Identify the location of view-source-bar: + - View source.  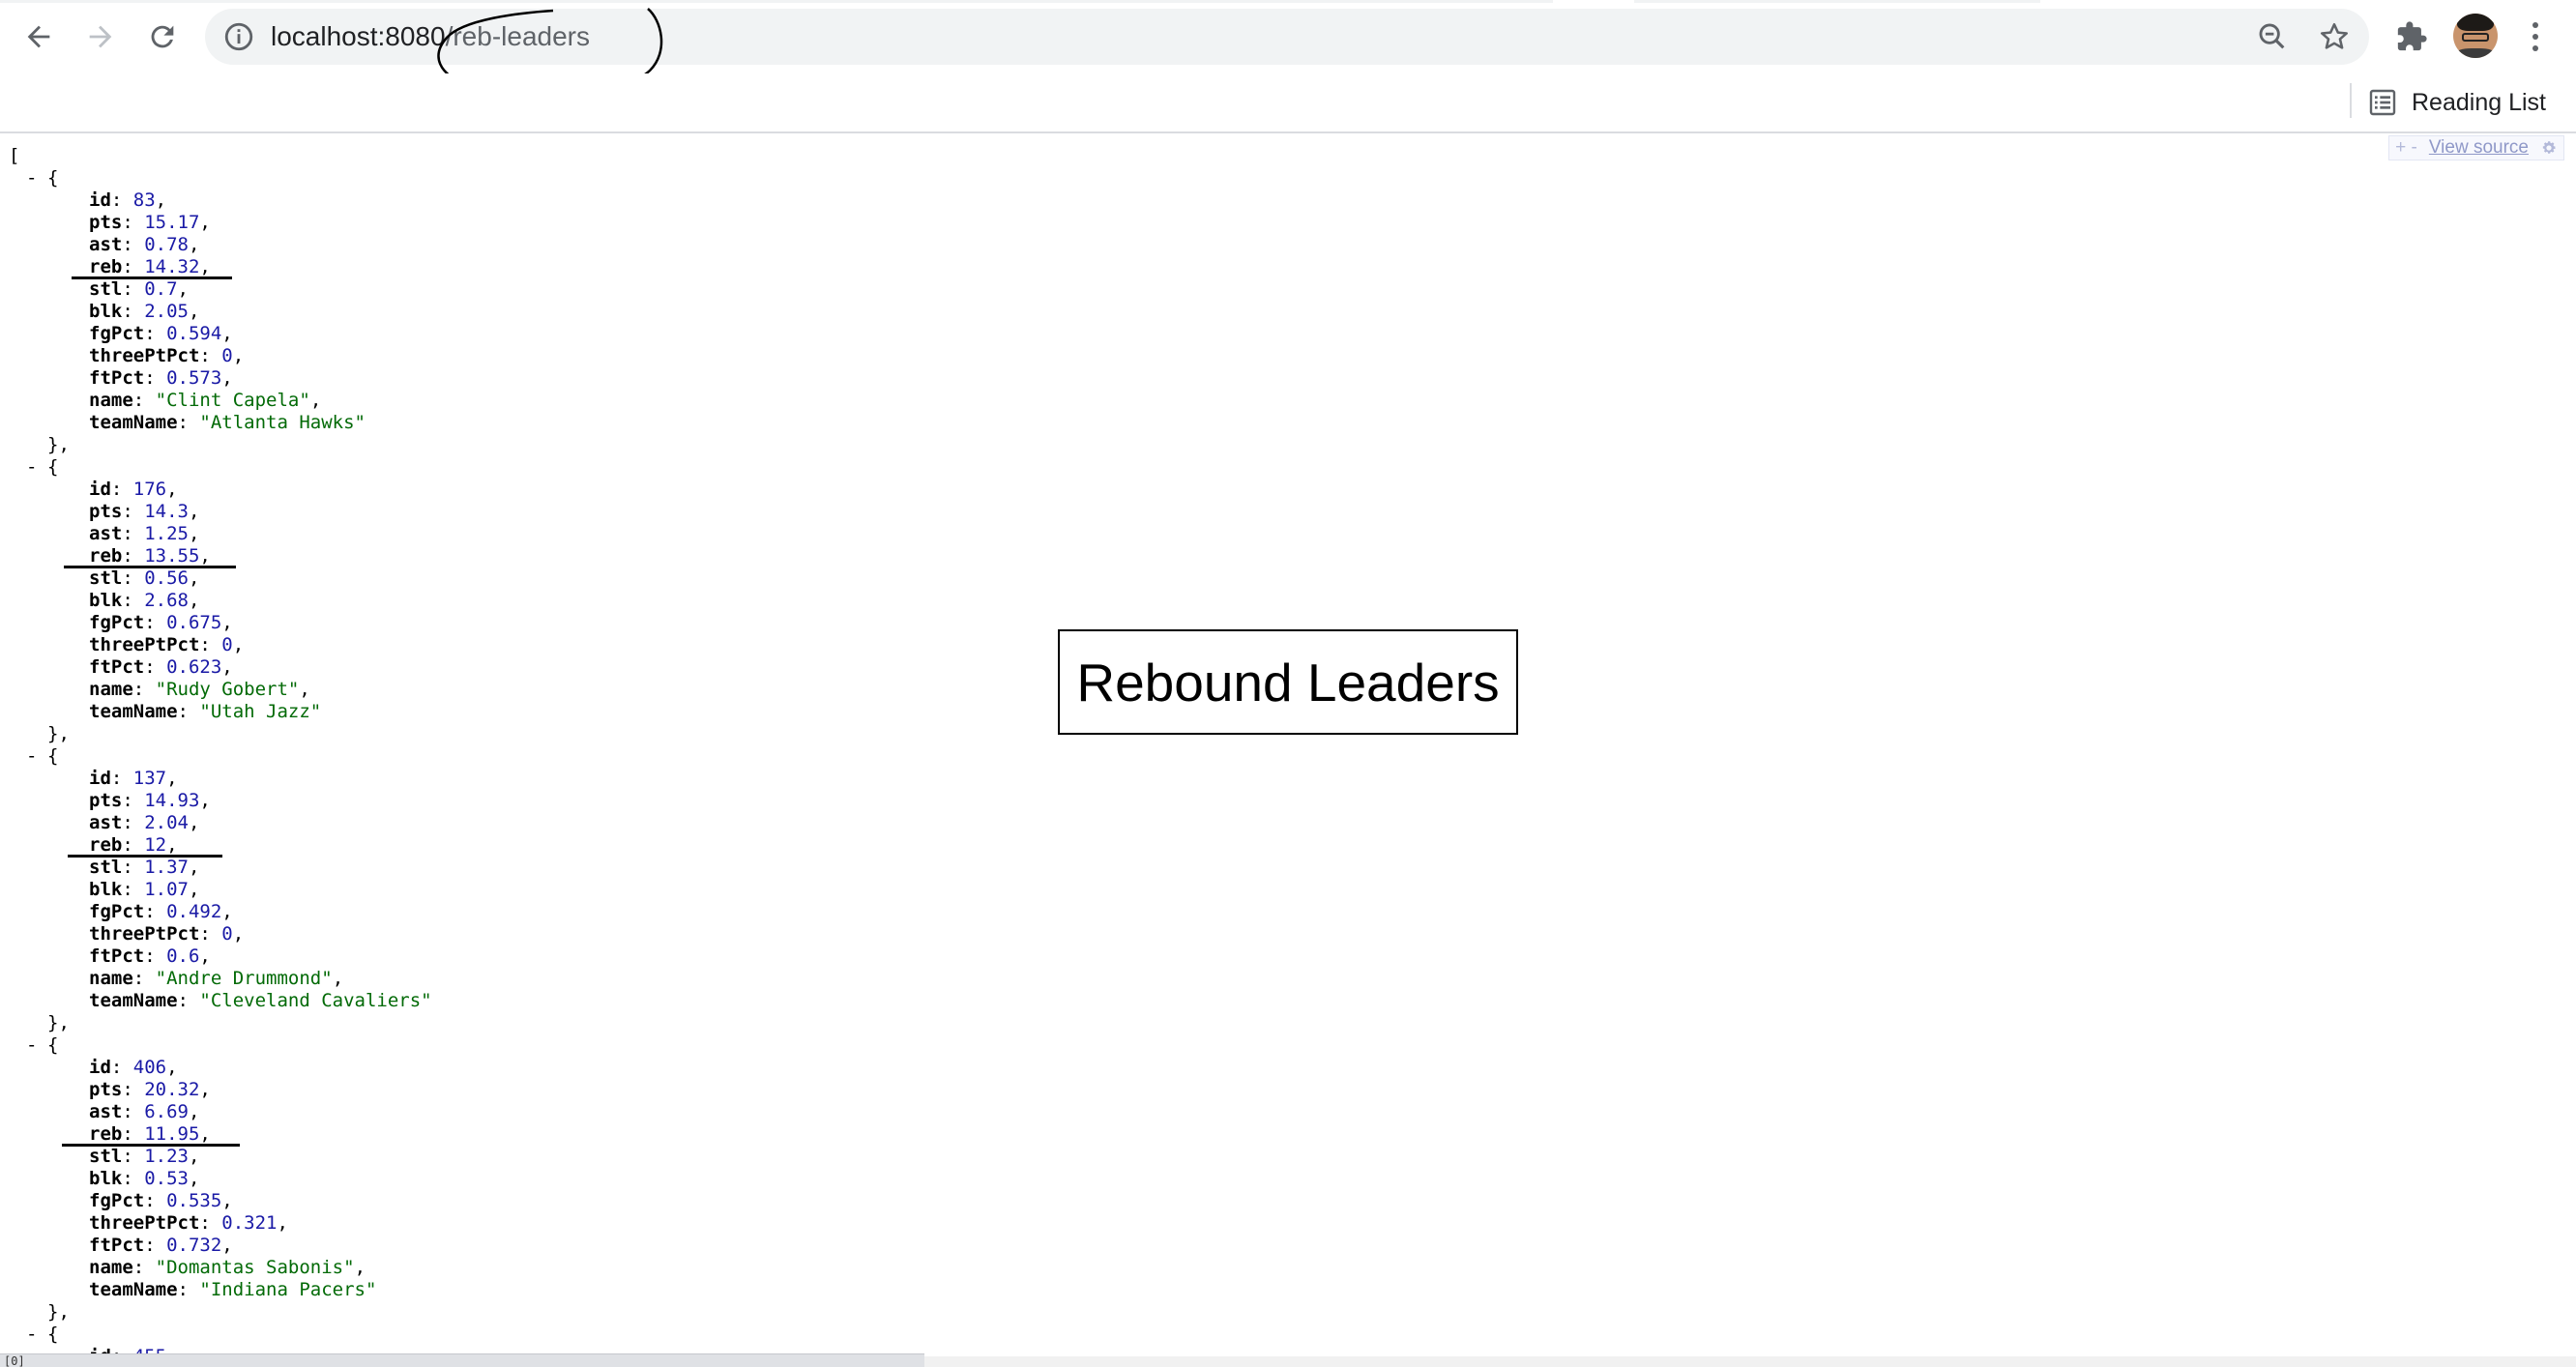
(2476, 147).